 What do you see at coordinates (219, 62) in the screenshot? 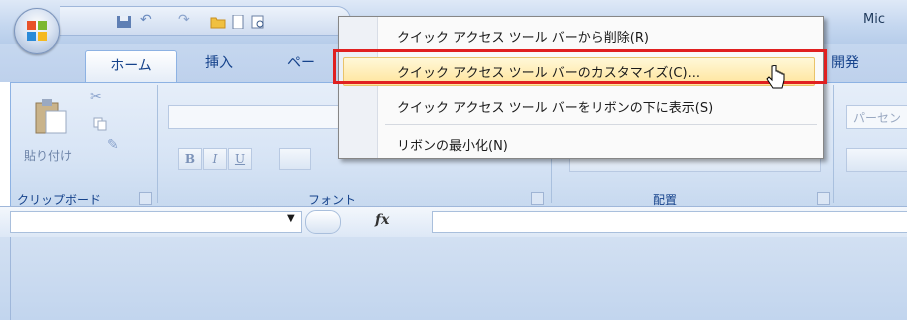
I see `tab-insert: 挿入` at bounding box center [219, 62].